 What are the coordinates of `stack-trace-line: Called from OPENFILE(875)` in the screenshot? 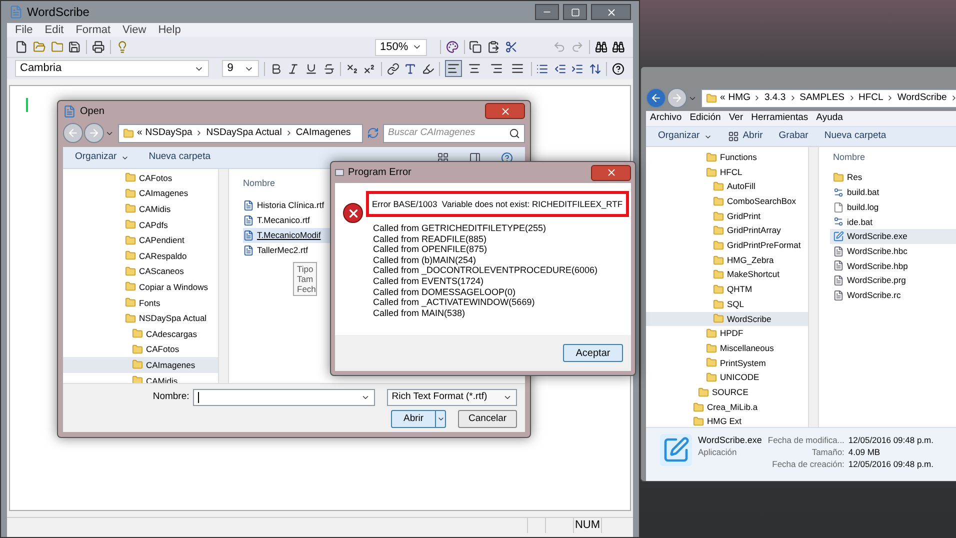 It's located at (430, 249).